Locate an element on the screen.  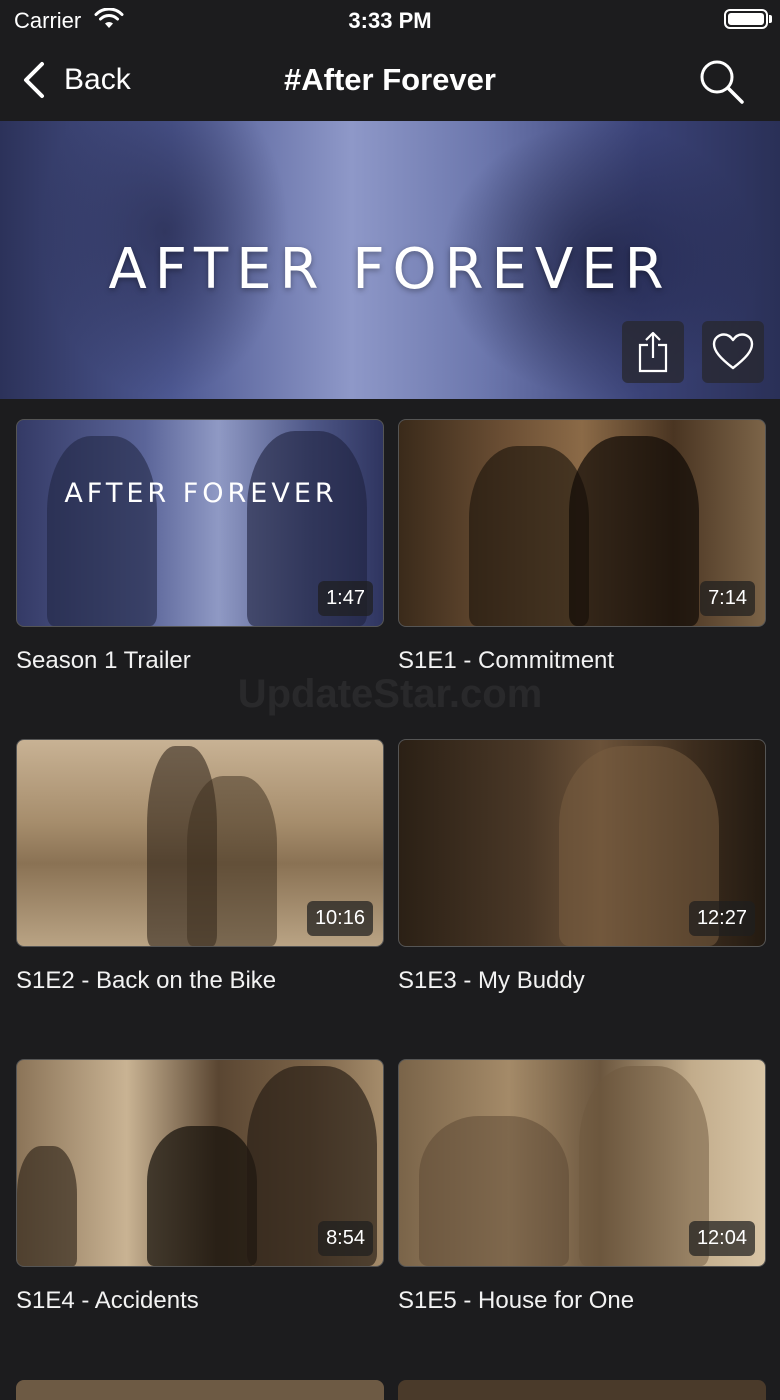
hero-title: AFTER FOREVER is located at coordinates (390, 269).